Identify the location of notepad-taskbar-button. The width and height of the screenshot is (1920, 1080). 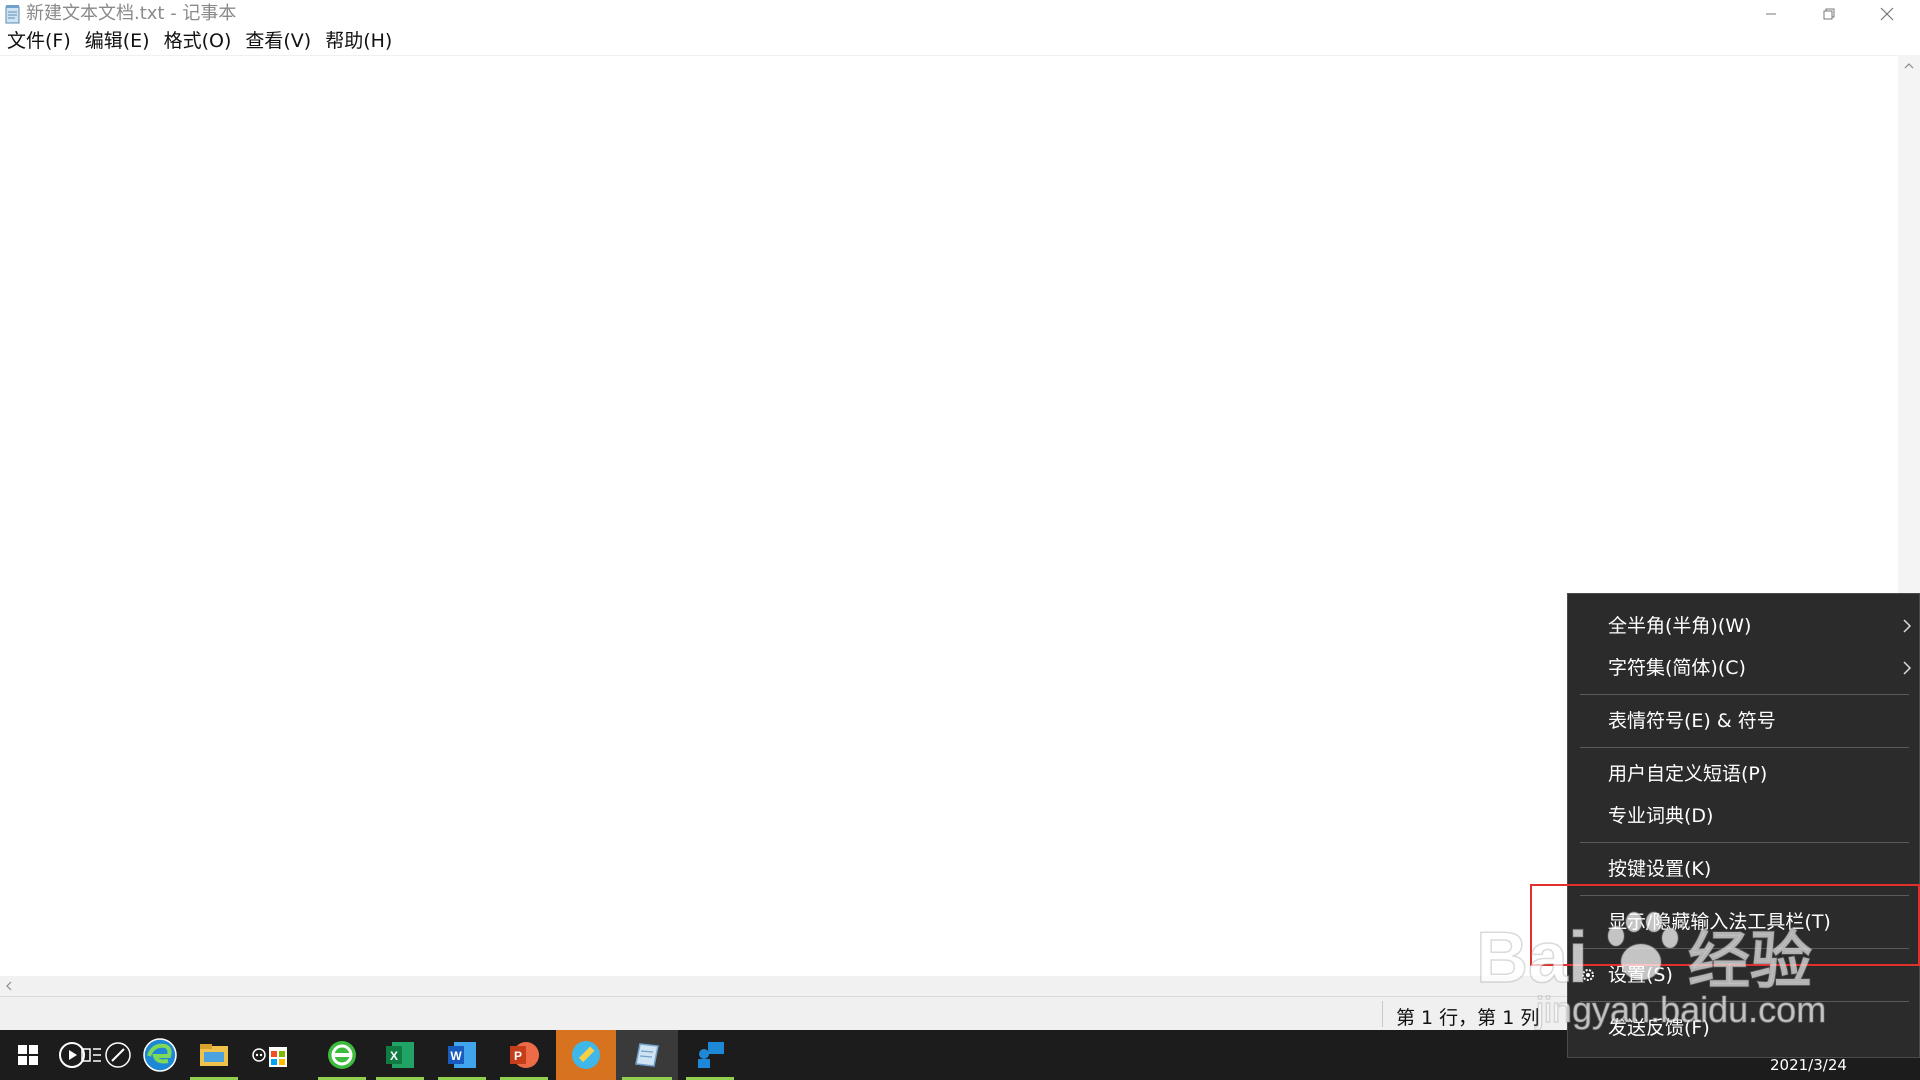
(647, 1055).